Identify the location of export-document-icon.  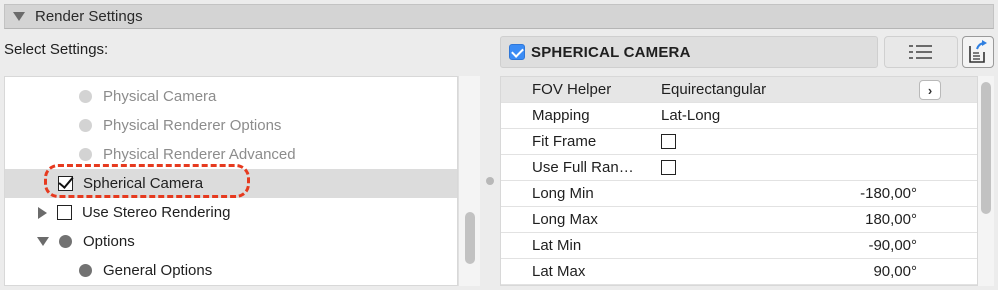
(978, 51).